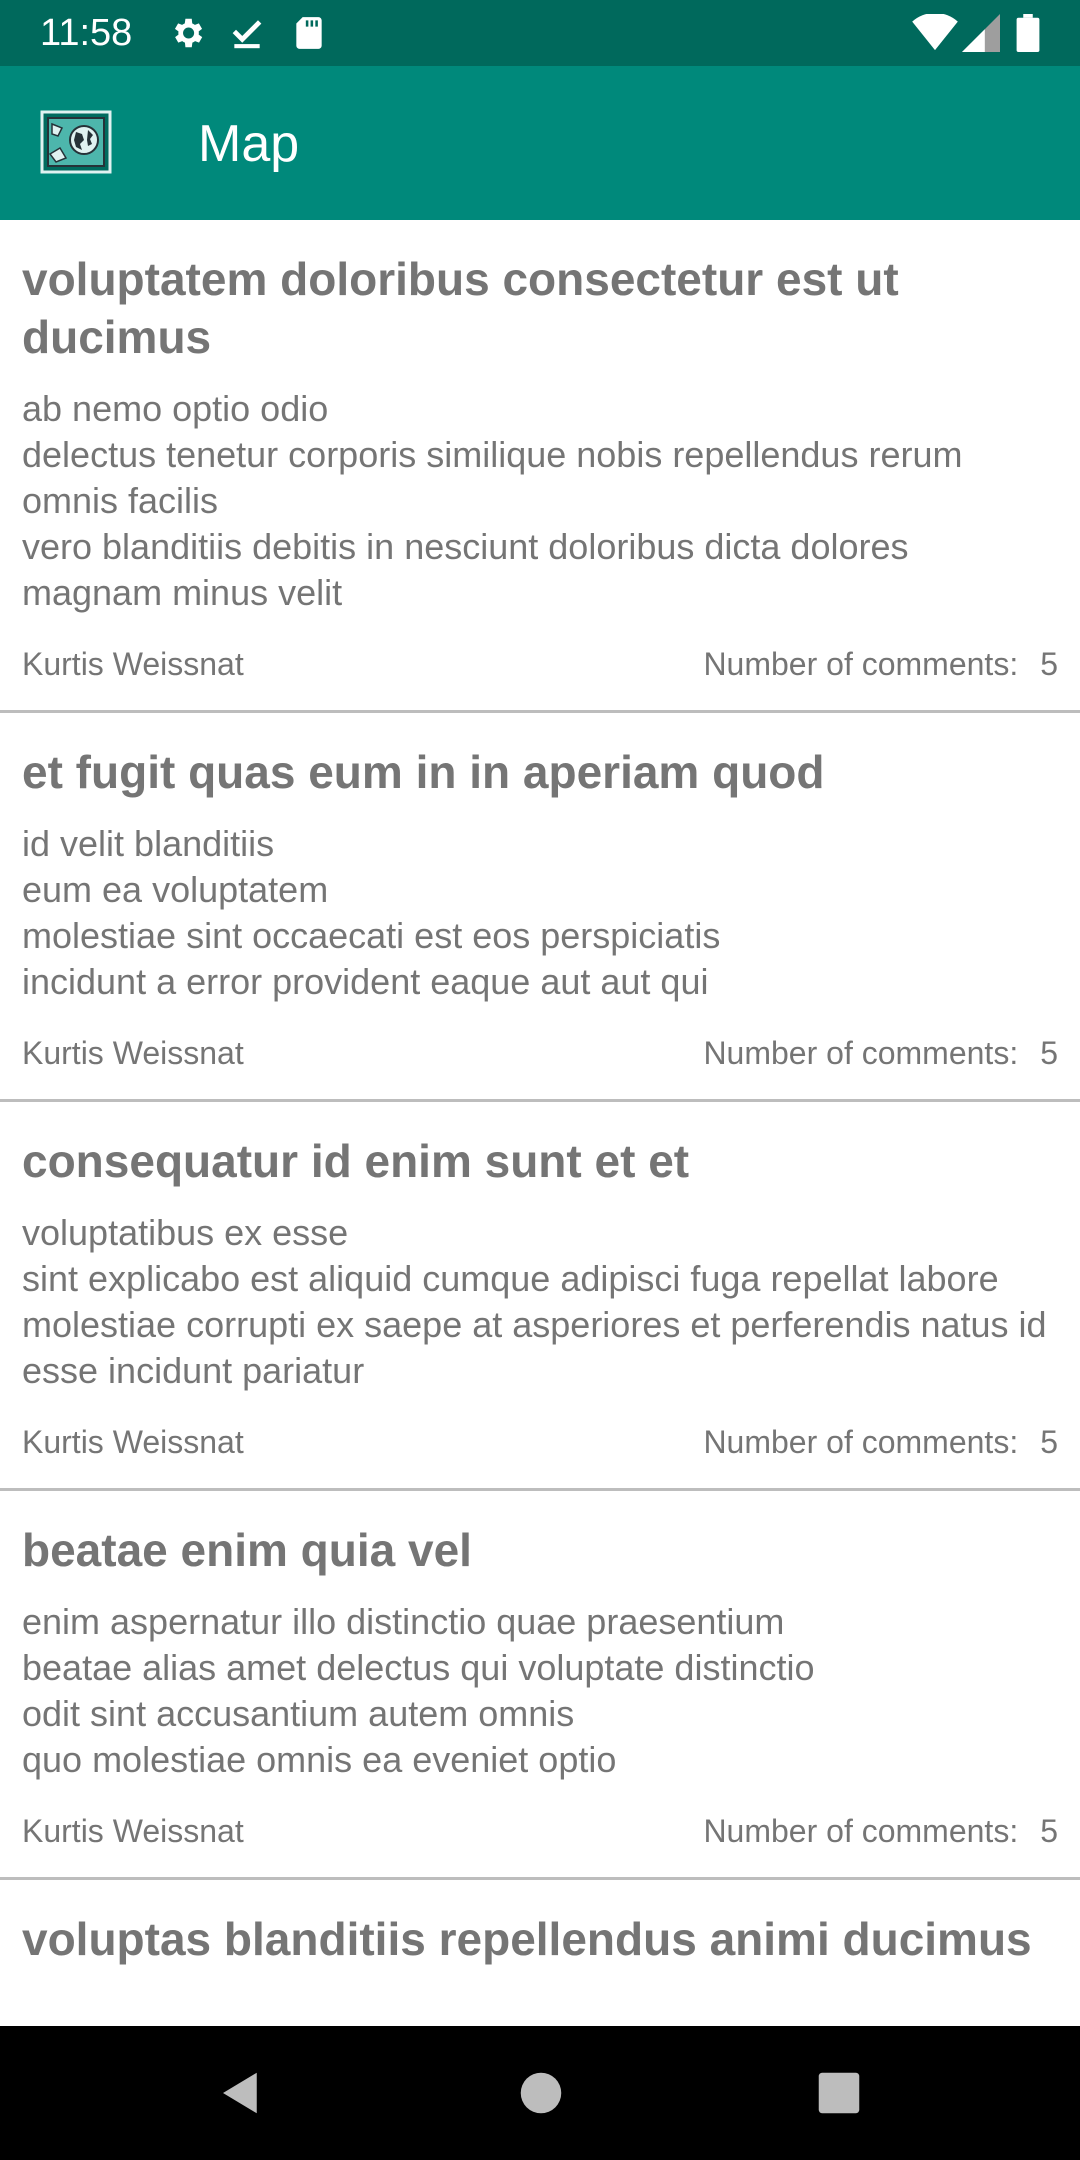 Image resolution: width=1080 pixels, height=2160 pixels. I want to click on app-bar: Map, so click(540, 143).